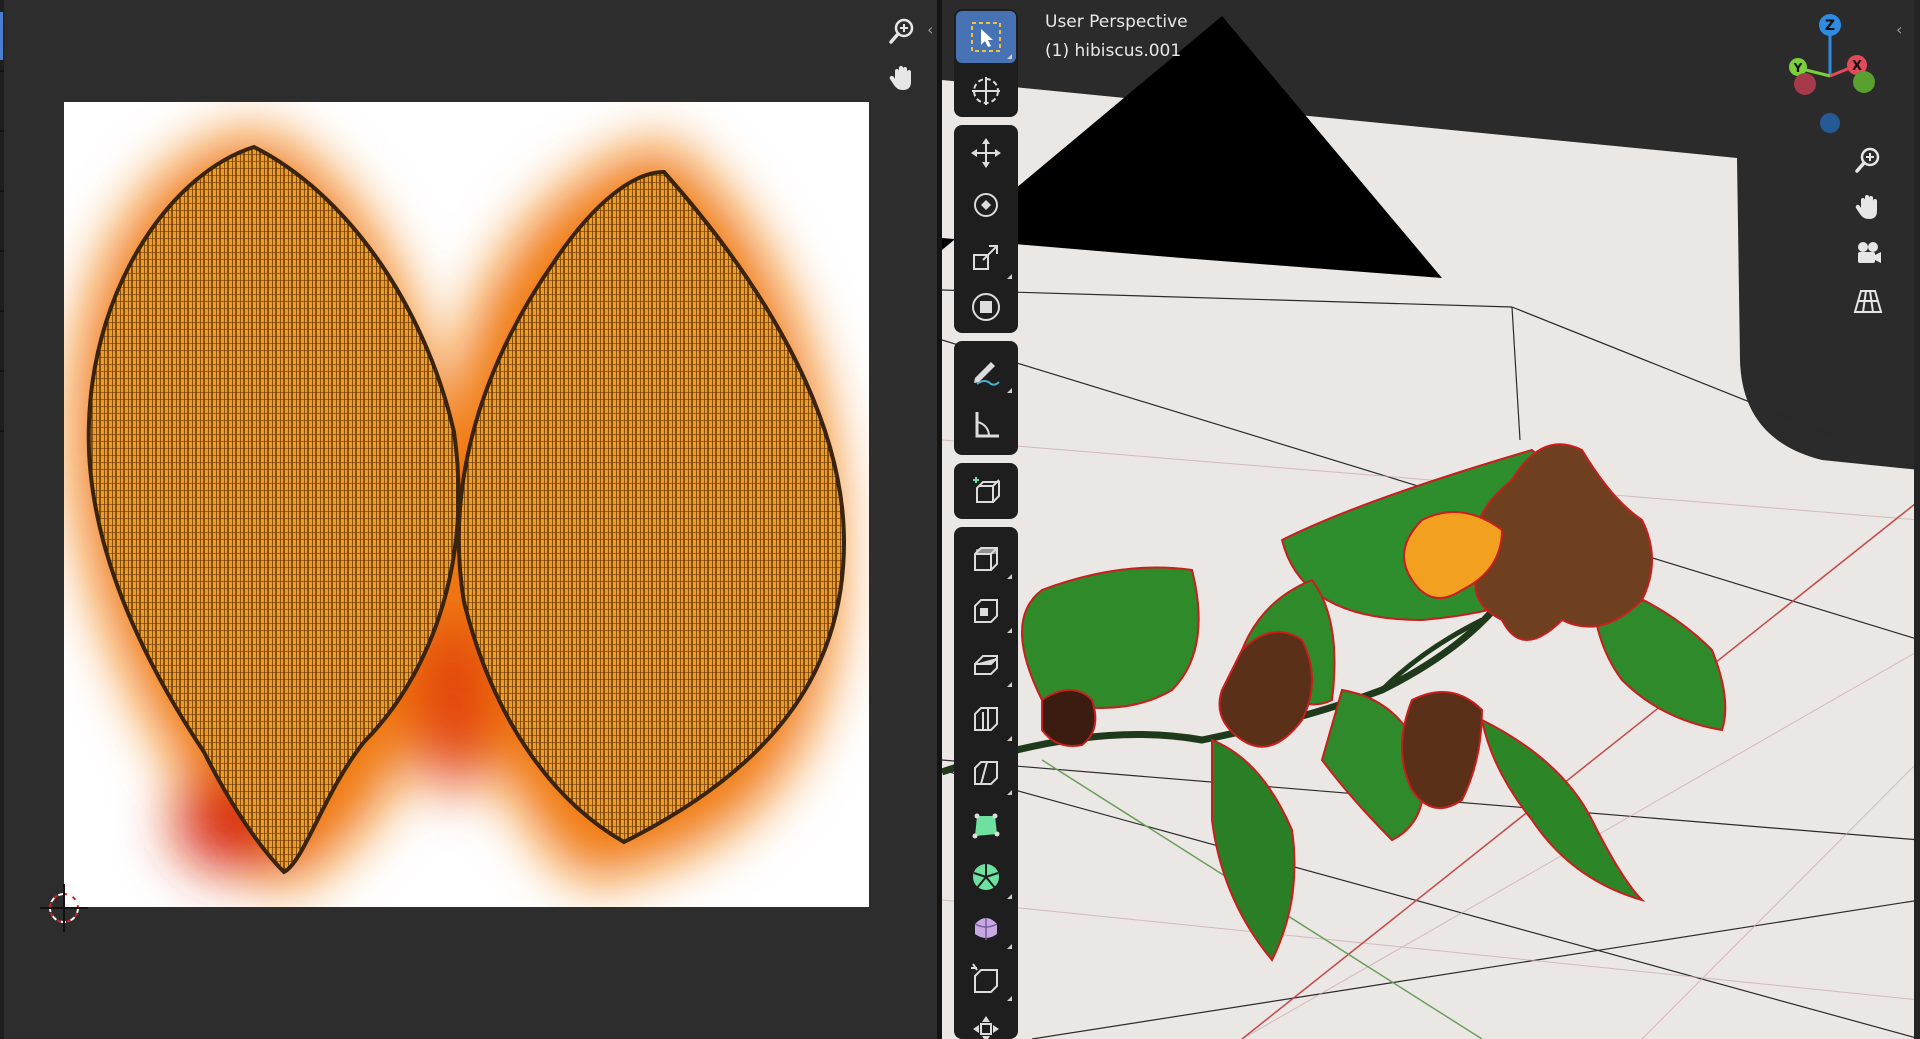  I want to click on smooth-tool, so click(986, 927).